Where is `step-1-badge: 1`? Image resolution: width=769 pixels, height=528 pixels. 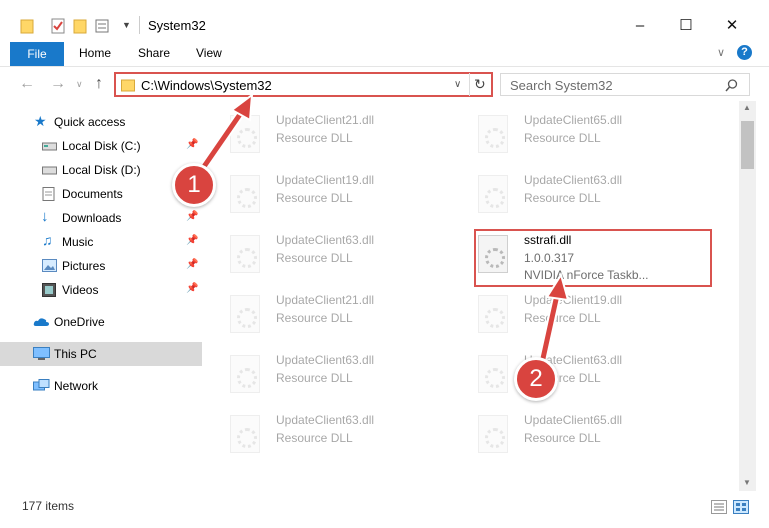 step-1-badge: 1 is located at coordinates (194, 185).